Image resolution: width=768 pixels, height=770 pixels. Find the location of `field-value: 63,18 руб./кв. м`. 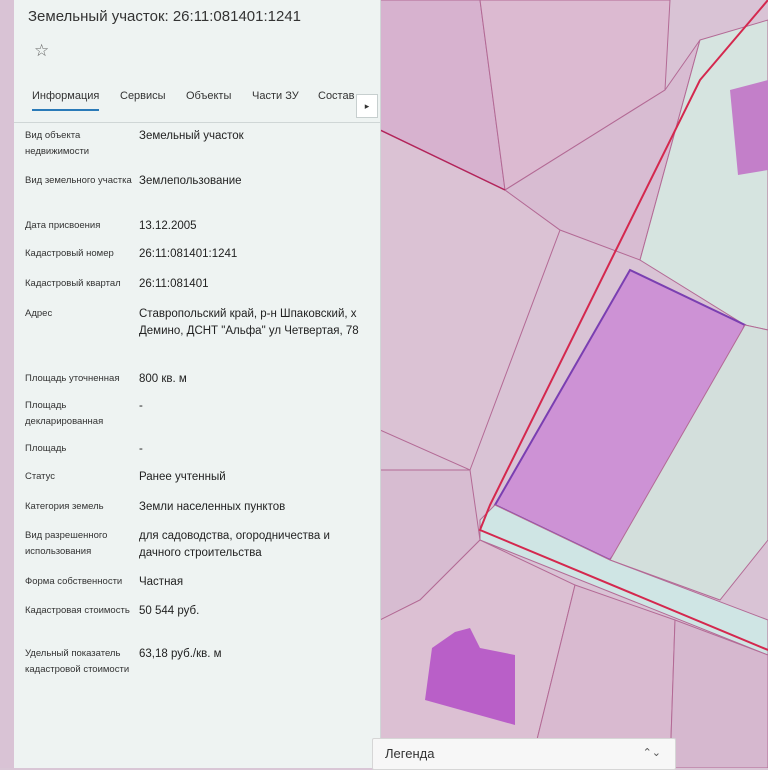

field-value: 63,18 руб./кв. м is located at coordinates (180, 654).